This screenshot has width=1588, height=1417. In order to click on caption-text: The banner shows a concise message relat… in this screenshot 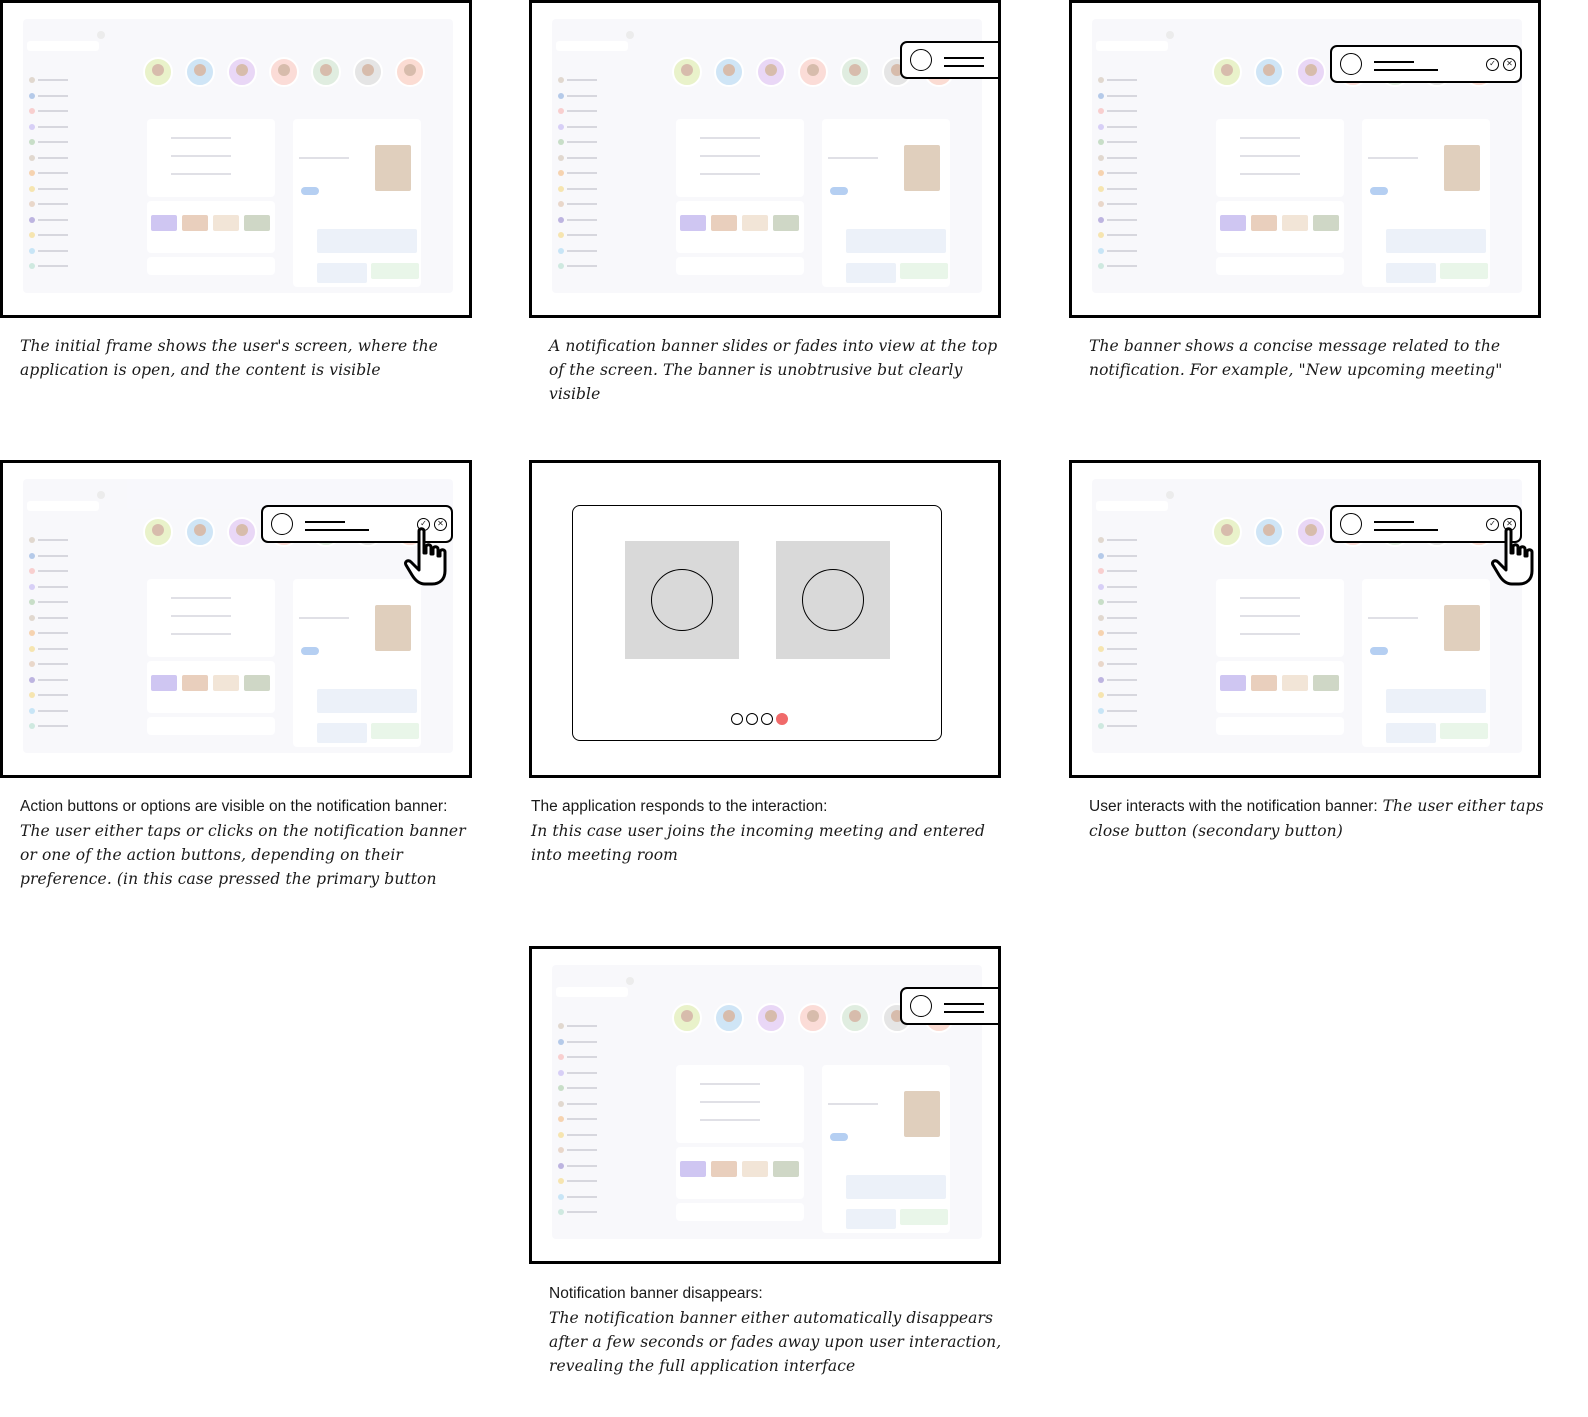, I will do `click(1296, 358)`.